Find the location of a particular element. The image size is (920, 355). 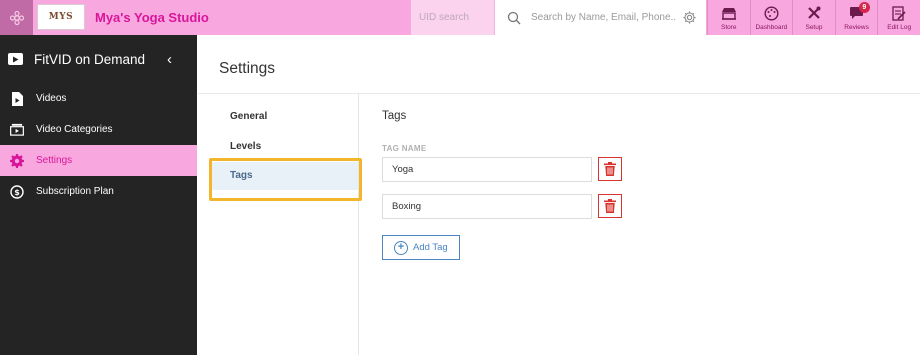

tag-name-column-label: TAG NAME is located at coordinates (404, 148).